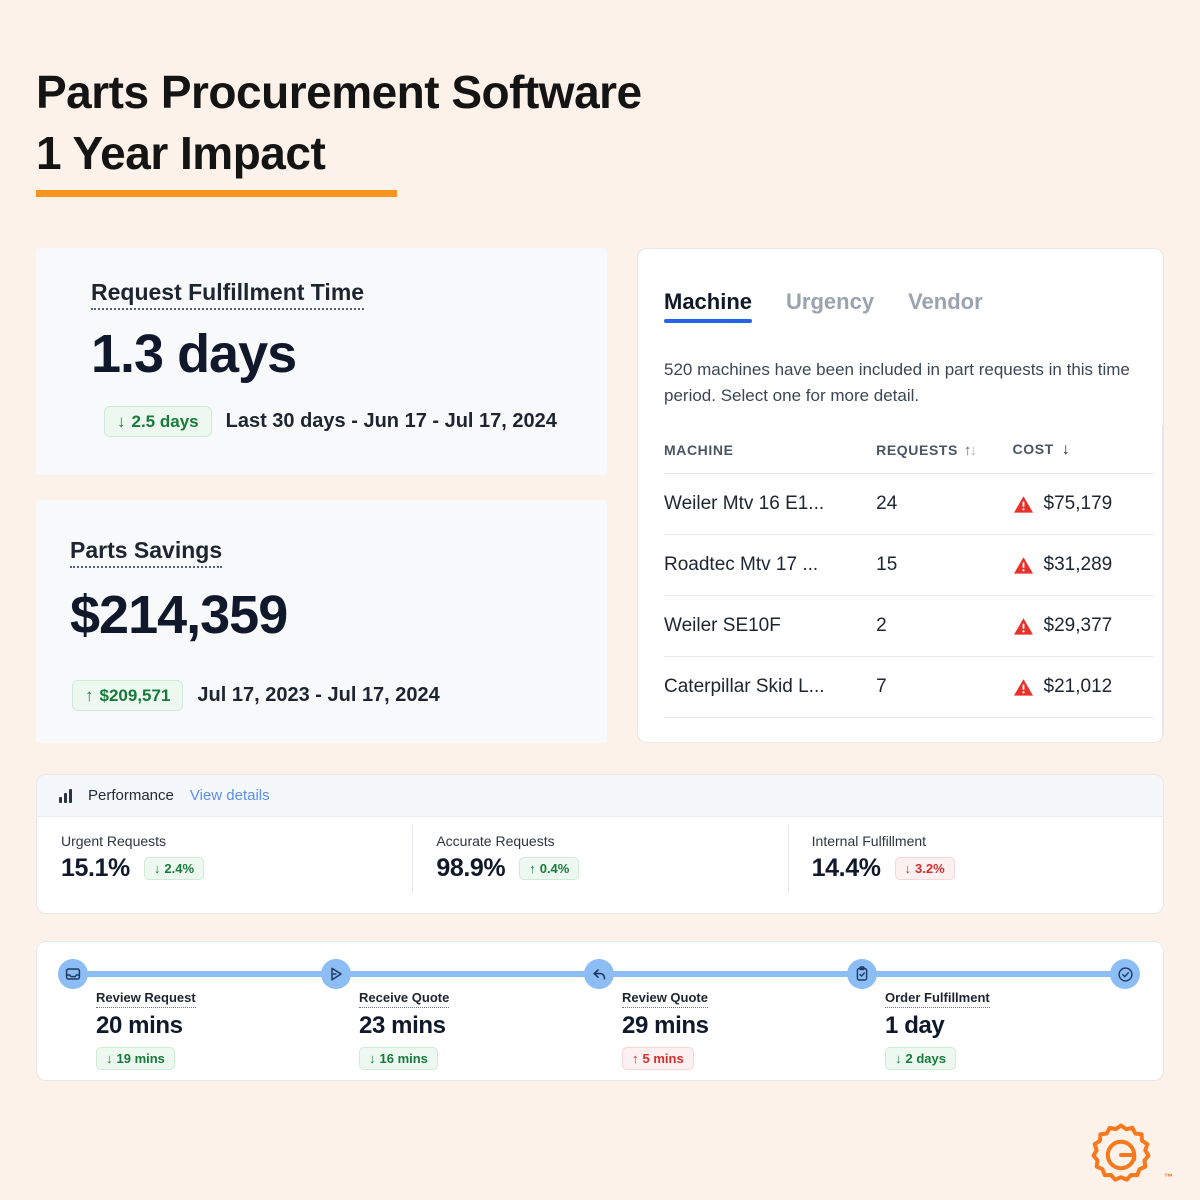 This screenshot has height=1200, width=1200. I want to click on timeline-step-name: Order Fulfillment, so click(937, 999).